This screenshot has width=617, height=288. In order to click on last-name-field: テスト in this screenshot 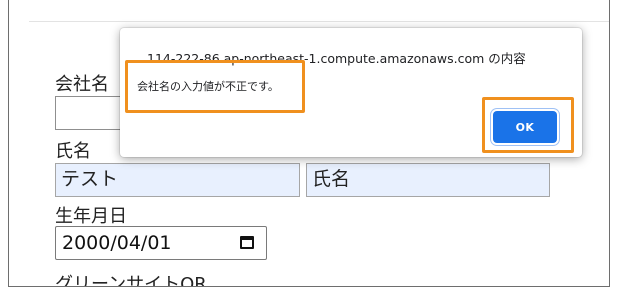, I will do `click(177, 180)`.